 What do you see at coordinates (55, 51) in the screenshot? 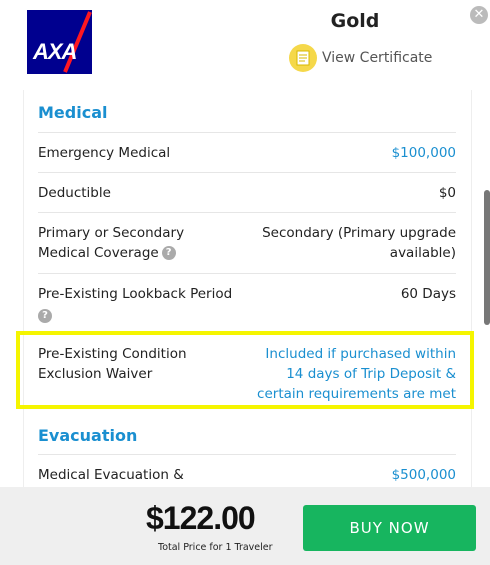
I see `axa-logo-text: AXA` at bounding box center [55, 51].